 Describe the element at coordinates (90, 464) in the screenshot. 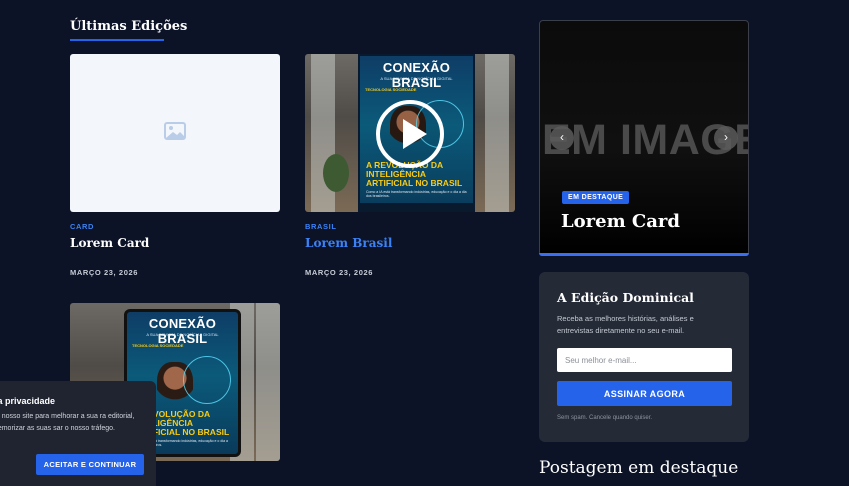

I see `accept-button: ACEITAR E CONTINUAR` at that location.